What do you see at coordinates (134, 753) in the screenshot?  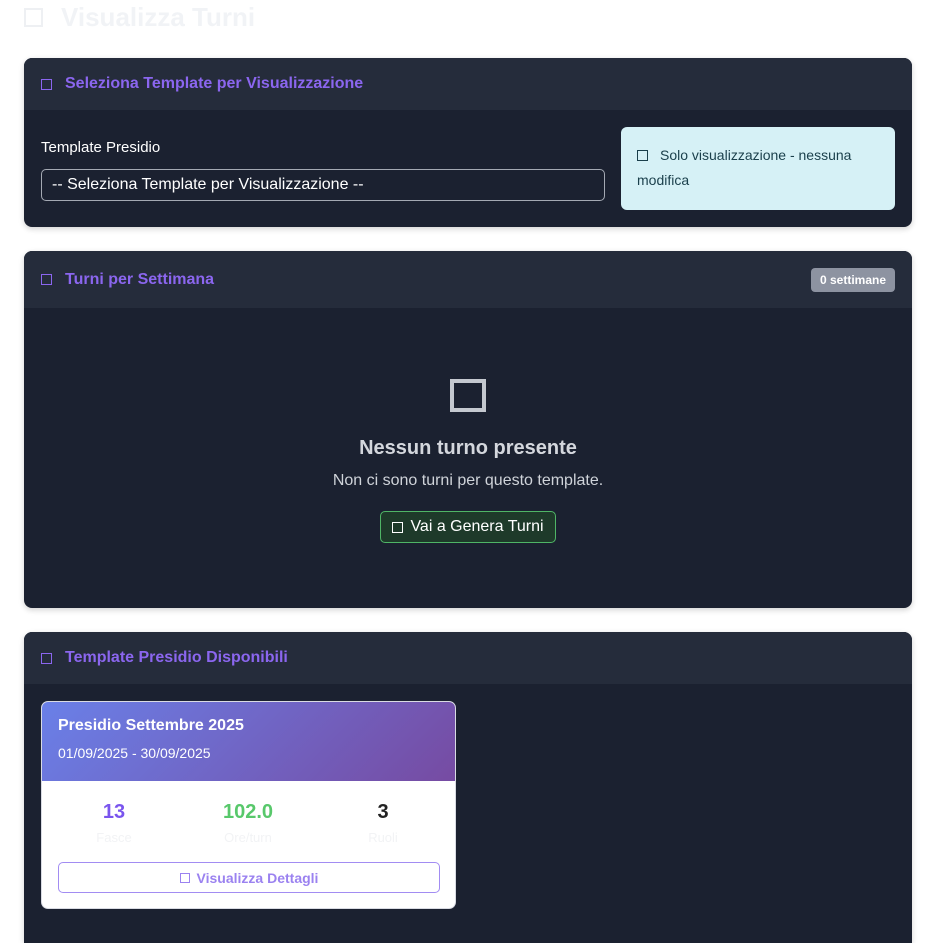 I see `template-dates: 01/09/2025 - 30/09/2025` at bounding box center [134, 753].